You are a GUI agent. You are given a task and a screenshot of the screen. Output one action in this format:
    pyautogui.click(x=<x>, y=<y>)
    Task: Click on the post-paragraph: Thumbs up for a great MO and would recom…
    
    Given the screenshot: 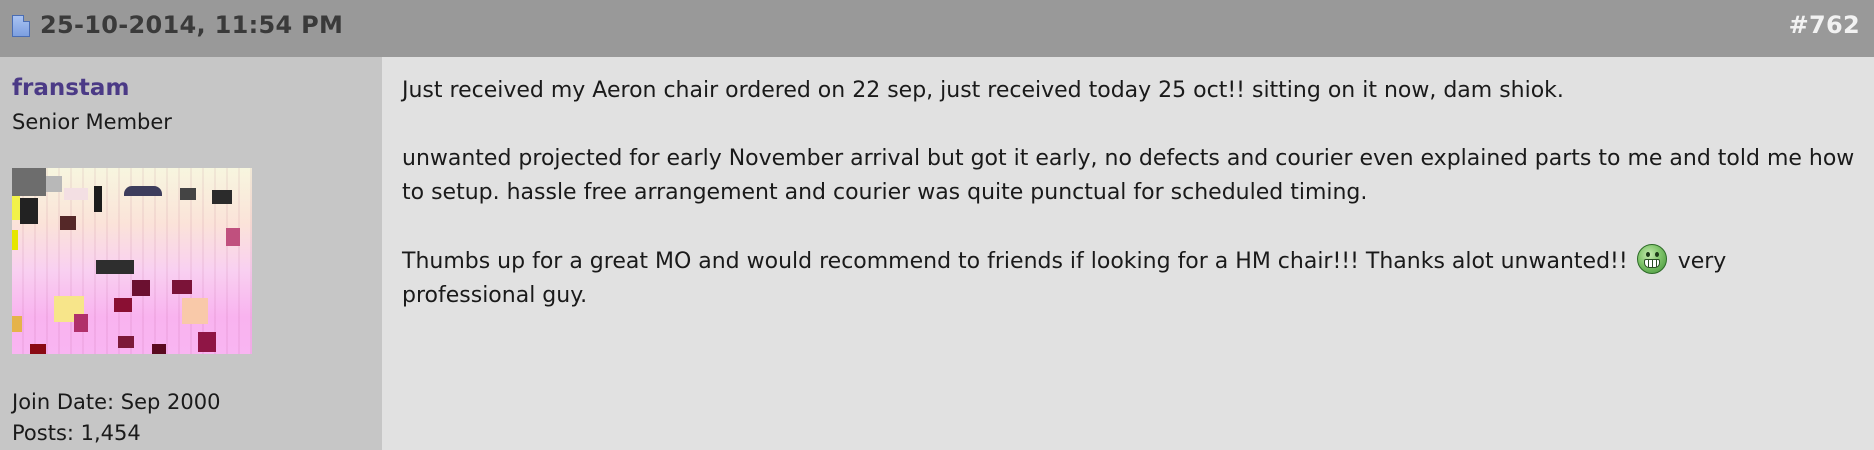 What is the action you would take?
    pyautogui.click(x=1132, y=278)
    